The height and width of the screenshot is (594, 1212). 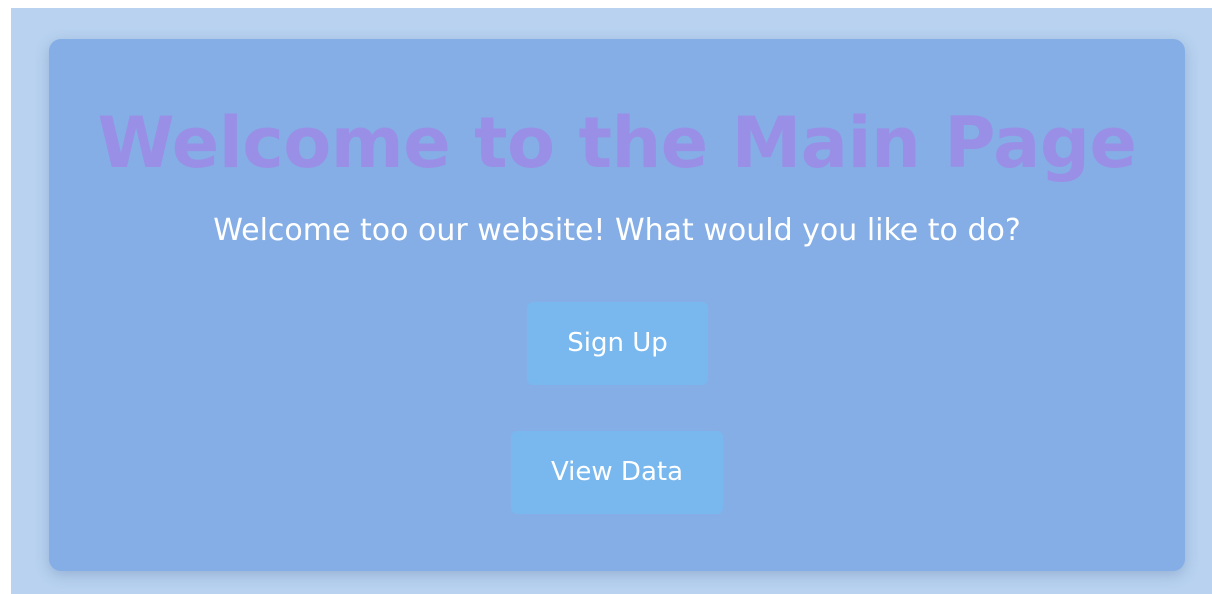 What do you see at coordinates (617, 343) in the screenshot?
I see `sign-up-button: Sign Up` at bounding box center [617, 343].